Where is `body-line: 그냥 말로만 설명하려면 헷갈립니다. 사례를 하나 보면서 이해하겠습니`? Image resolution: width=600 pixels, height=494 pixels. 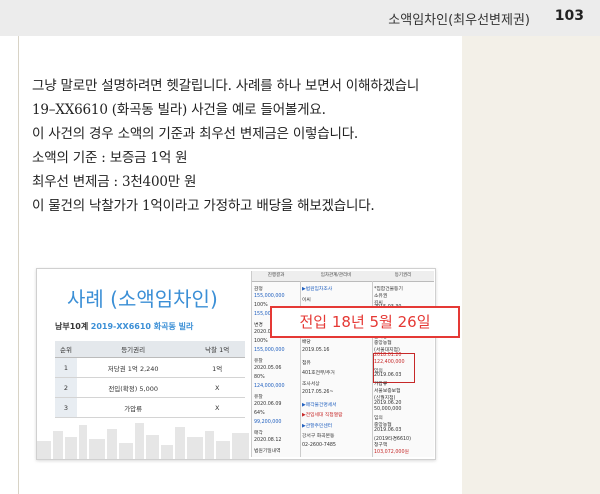
body-line: 그냥 말로만 설명하려면 헷갈립니다. 사례를 하나 보면서 이해하겠습니 is located at coordinates (226, 86).